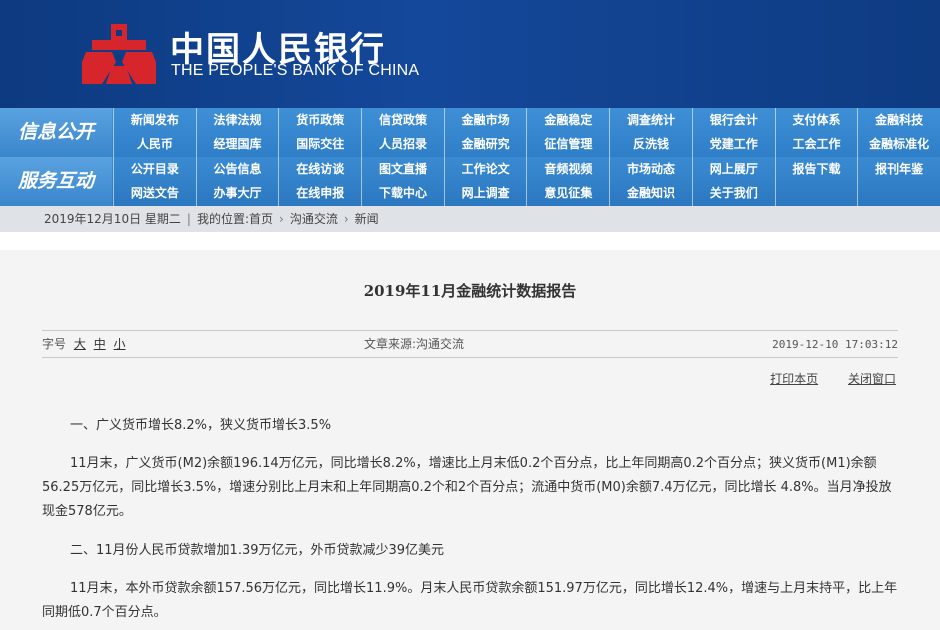  I want to click on nav-info-item: 人民币, so click(154, 144).